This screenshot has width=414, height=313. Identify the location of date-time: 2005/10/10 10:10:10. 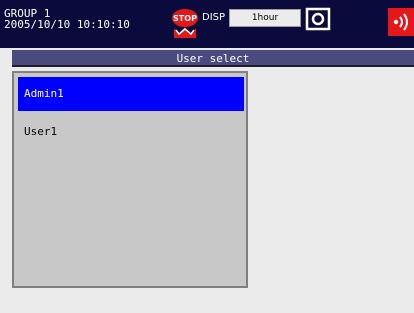
(67, 24).